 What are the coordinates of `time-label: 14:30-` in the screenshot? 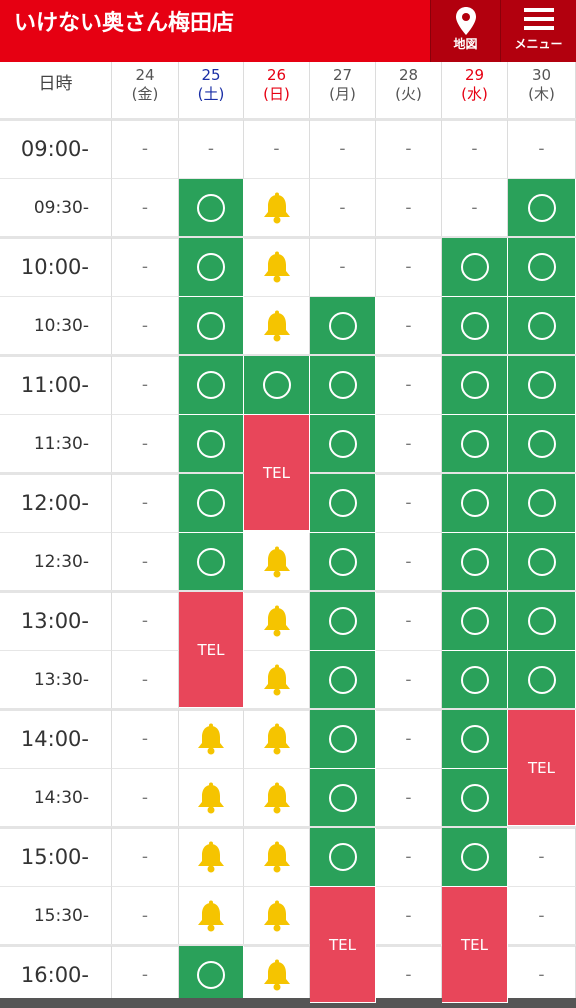 It's located at (56, 798).